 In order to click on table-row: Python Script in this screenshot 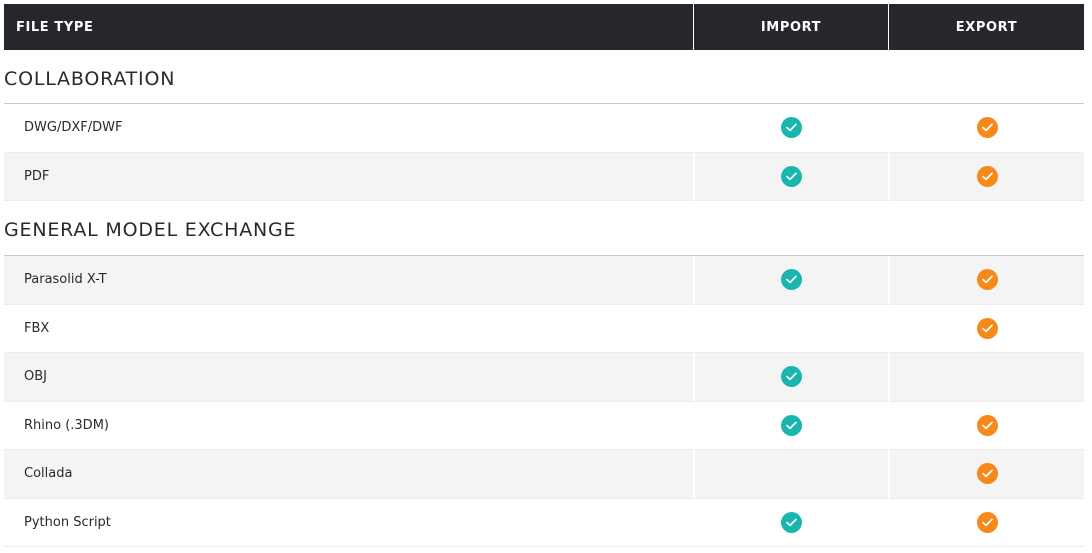, I will do `click(544, 522)`.